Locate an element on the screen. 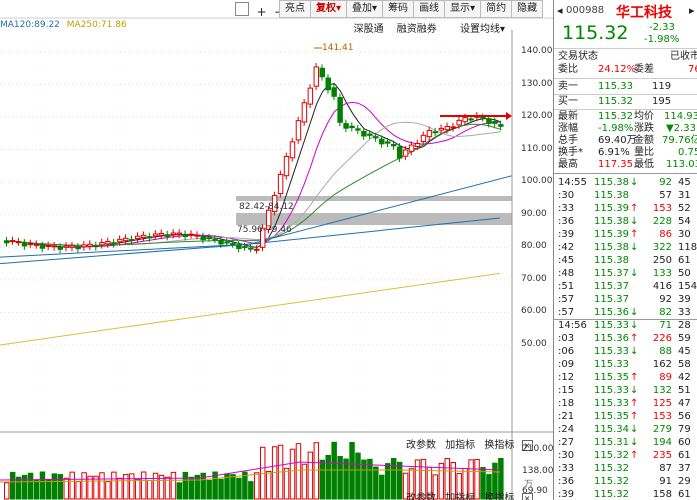 Image resolution: width=697 pixels, height=500 pixels. price-axis-label: 120.00 is located at coordinates (537, 116).